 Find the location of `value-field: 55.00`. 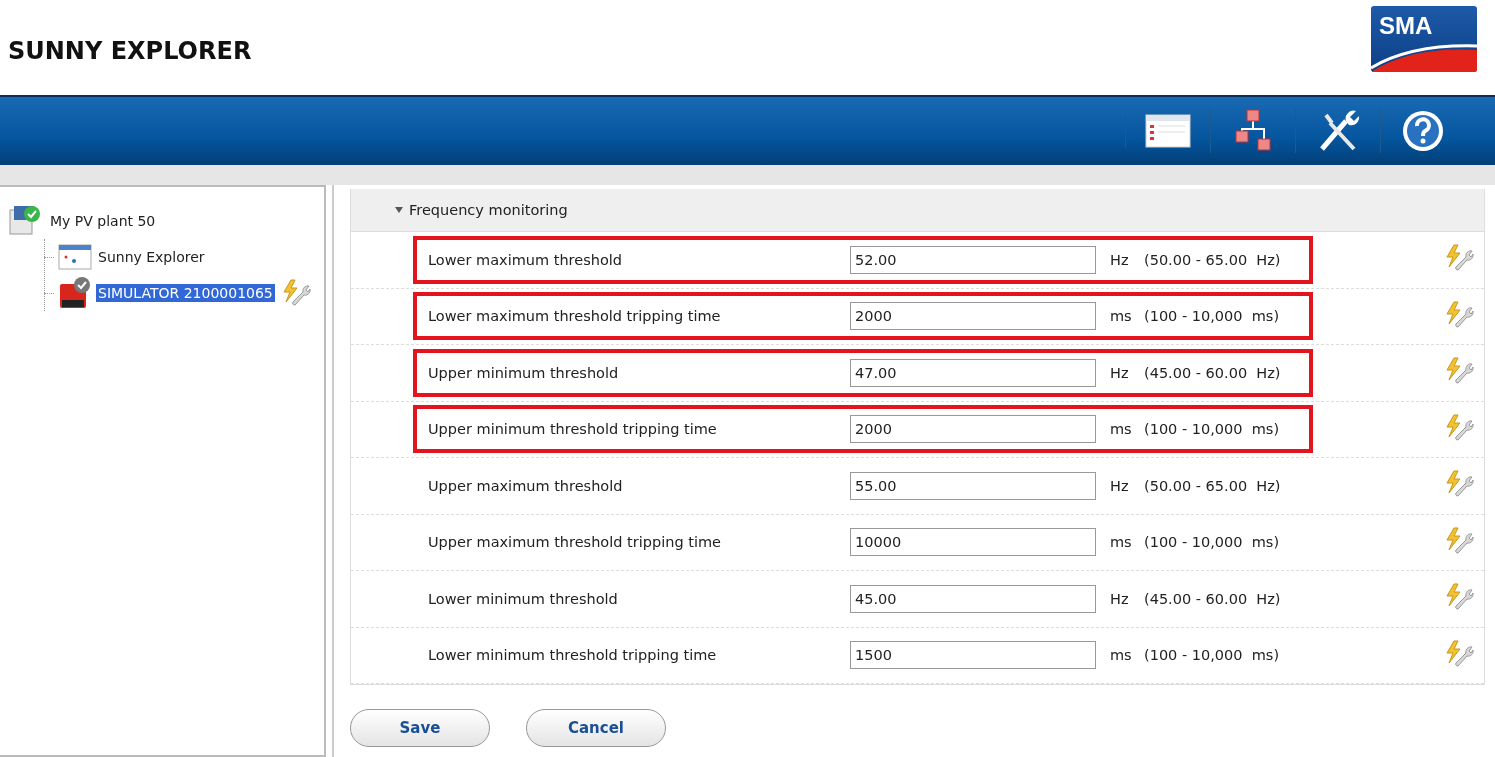

value-field: 55.00 is located at coordinates (973, 485).